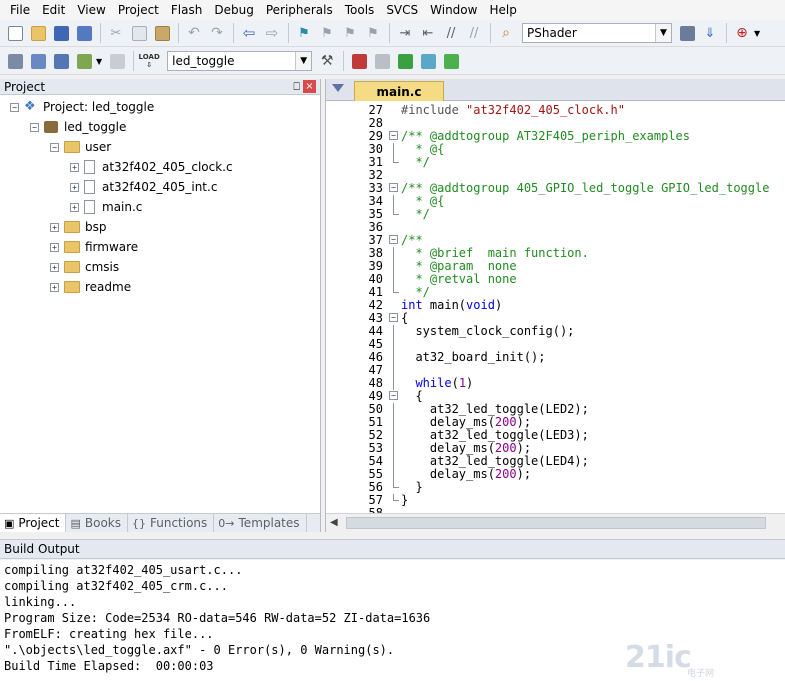 The width and height of the screenshot is (785, 681). I want to click on scroll-left-icon: ◀, so click(334, 522).